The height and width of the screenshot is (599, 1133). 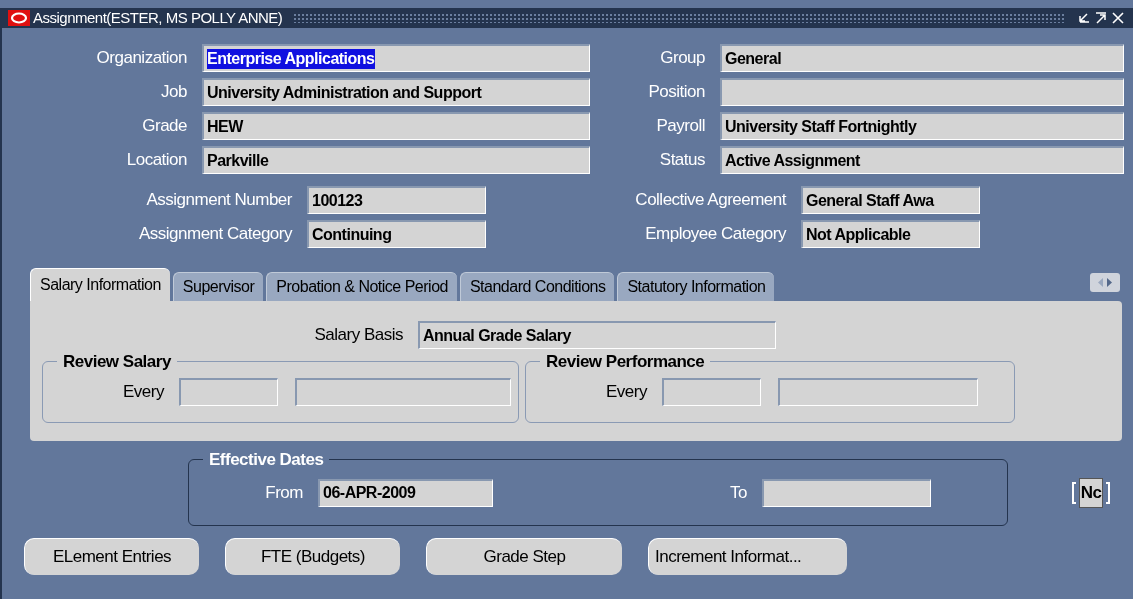 I want to click on tab: Standard Conditions, so click(x=537, y=286).